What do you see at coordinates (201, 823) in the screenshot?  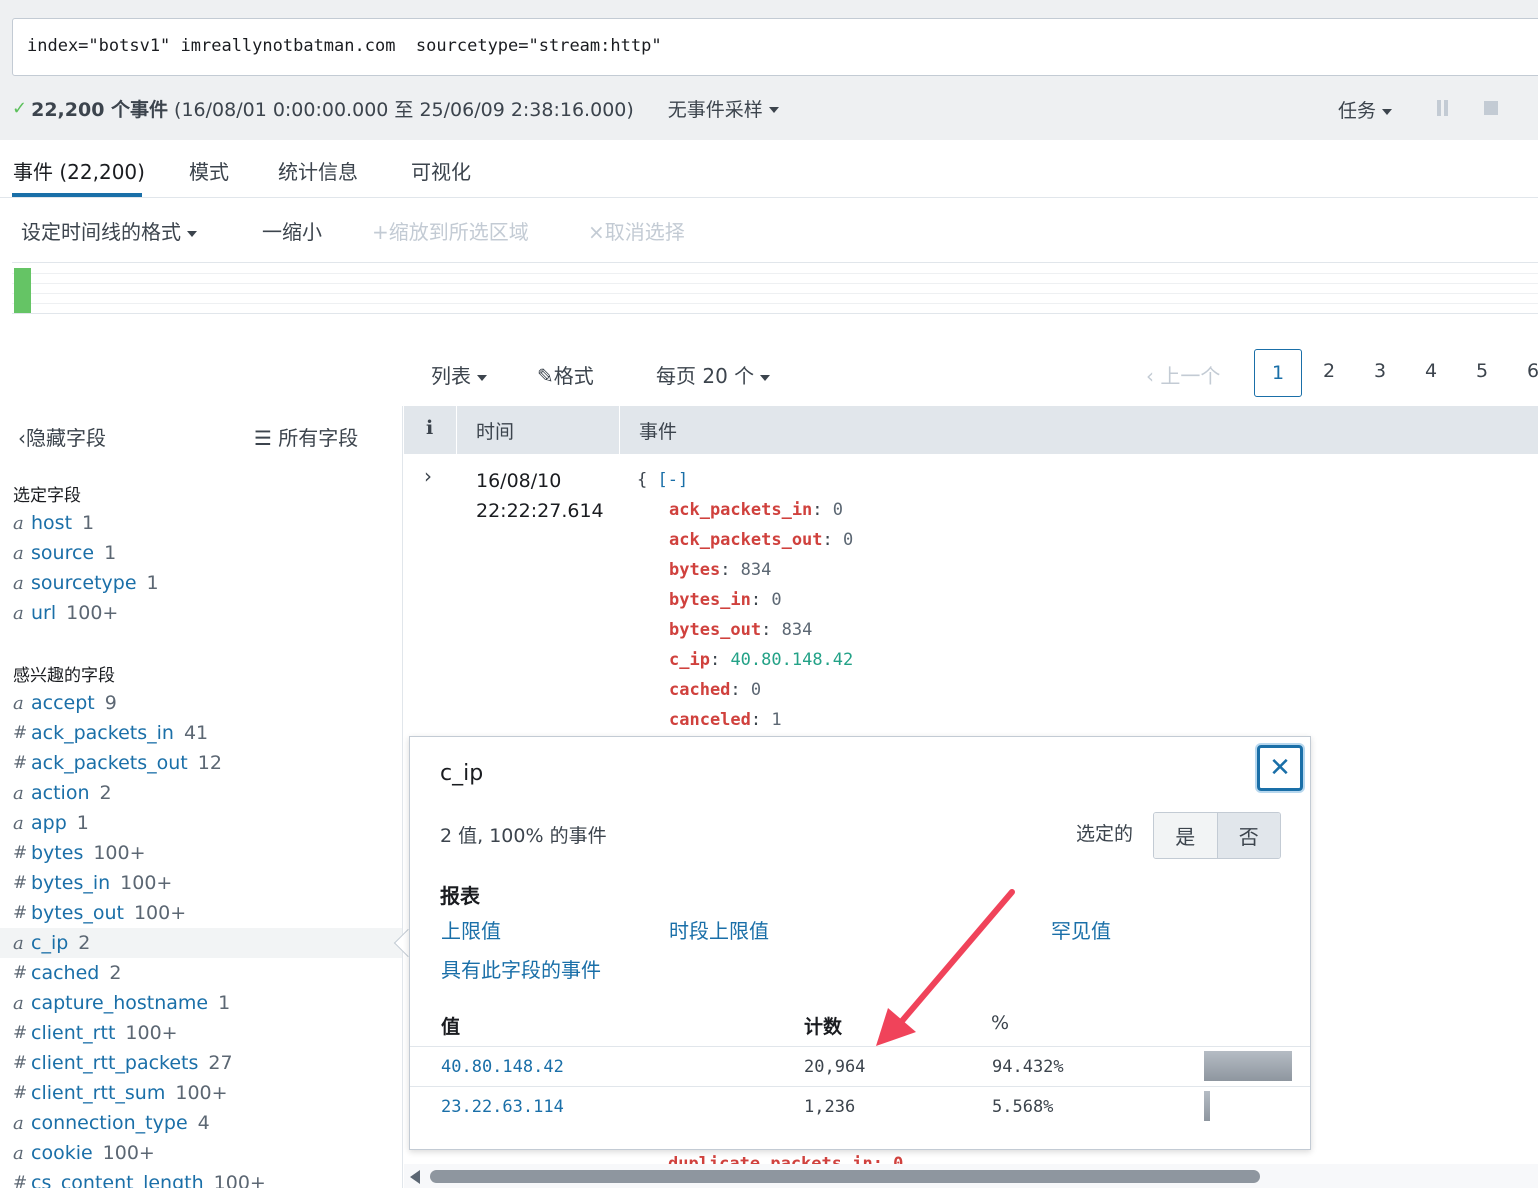 I see `field-app: a app 1` at bounding box center [201, 823].